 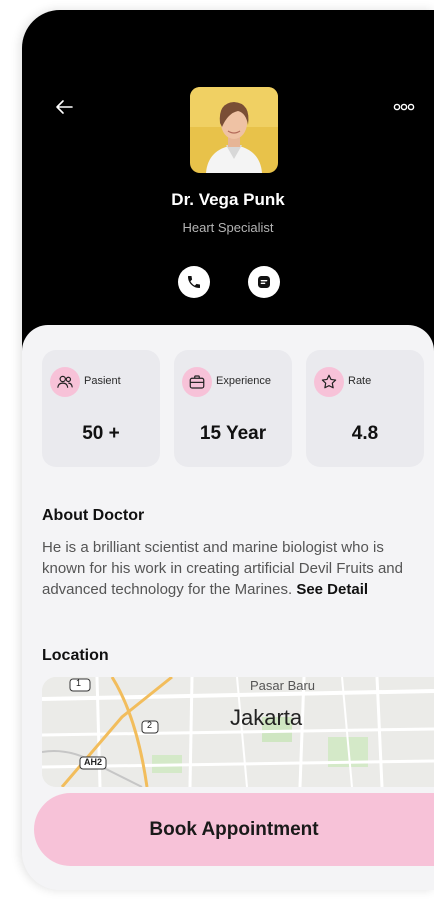 I want to click on arrow-left-icon, so click(x=64, y=107).